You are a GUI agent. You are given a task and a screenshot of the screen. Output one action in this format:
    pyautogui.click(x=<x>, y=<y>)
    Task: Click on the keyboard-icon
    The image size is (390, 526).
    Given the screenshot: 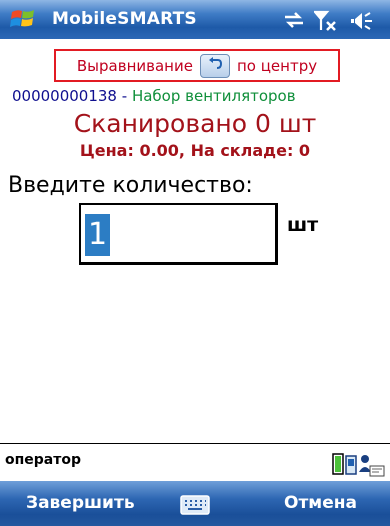 What is the action you would take?
    pyautogui.click(x=195, y=507)
    